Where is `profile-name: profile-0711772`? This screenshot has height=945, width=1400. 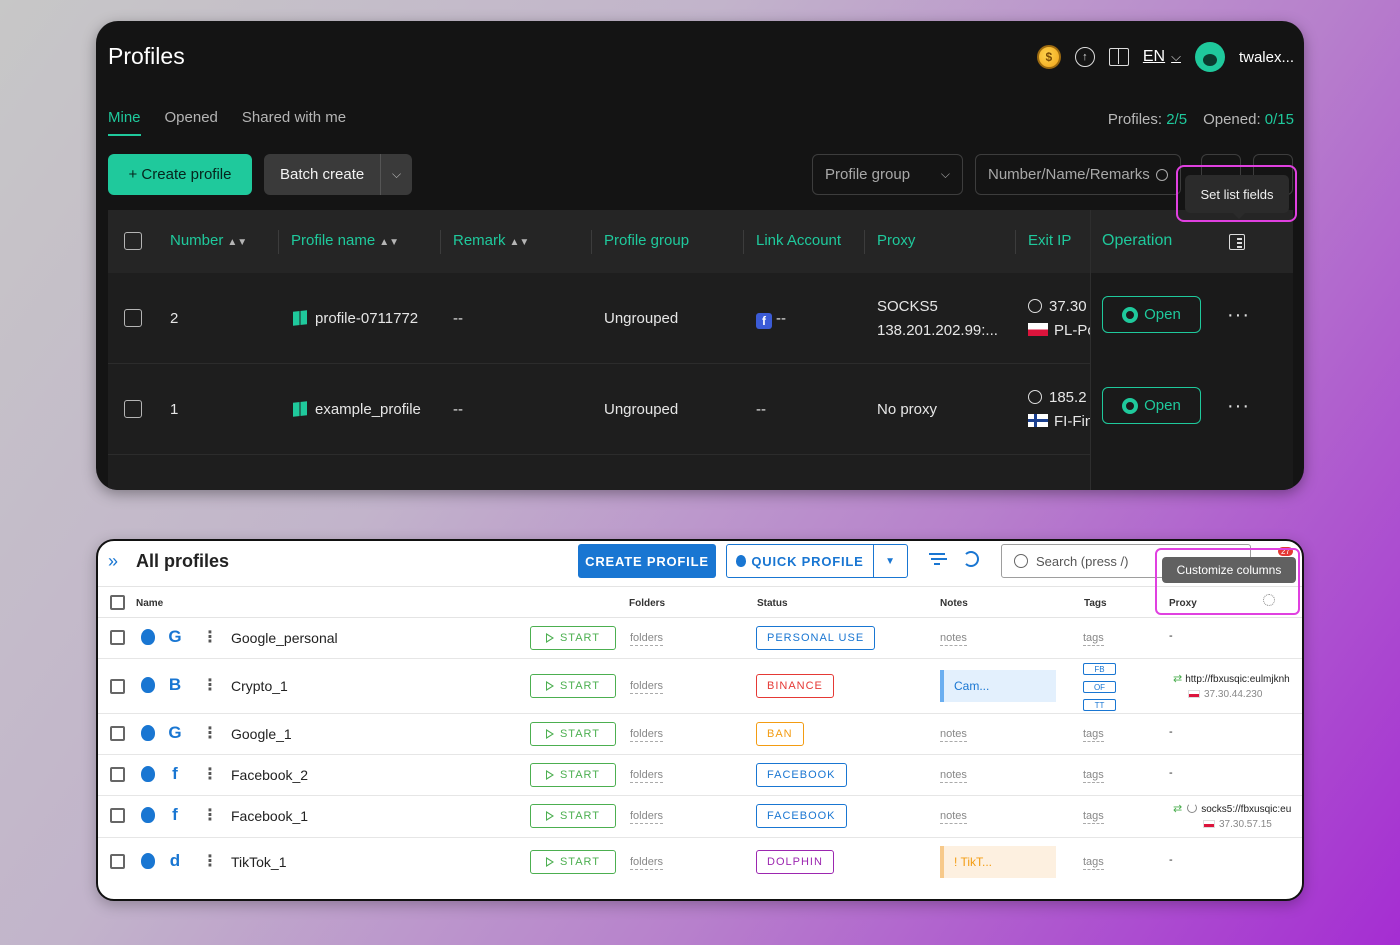 profile-name: profile-0711772 is located at coordinates (355, 318).